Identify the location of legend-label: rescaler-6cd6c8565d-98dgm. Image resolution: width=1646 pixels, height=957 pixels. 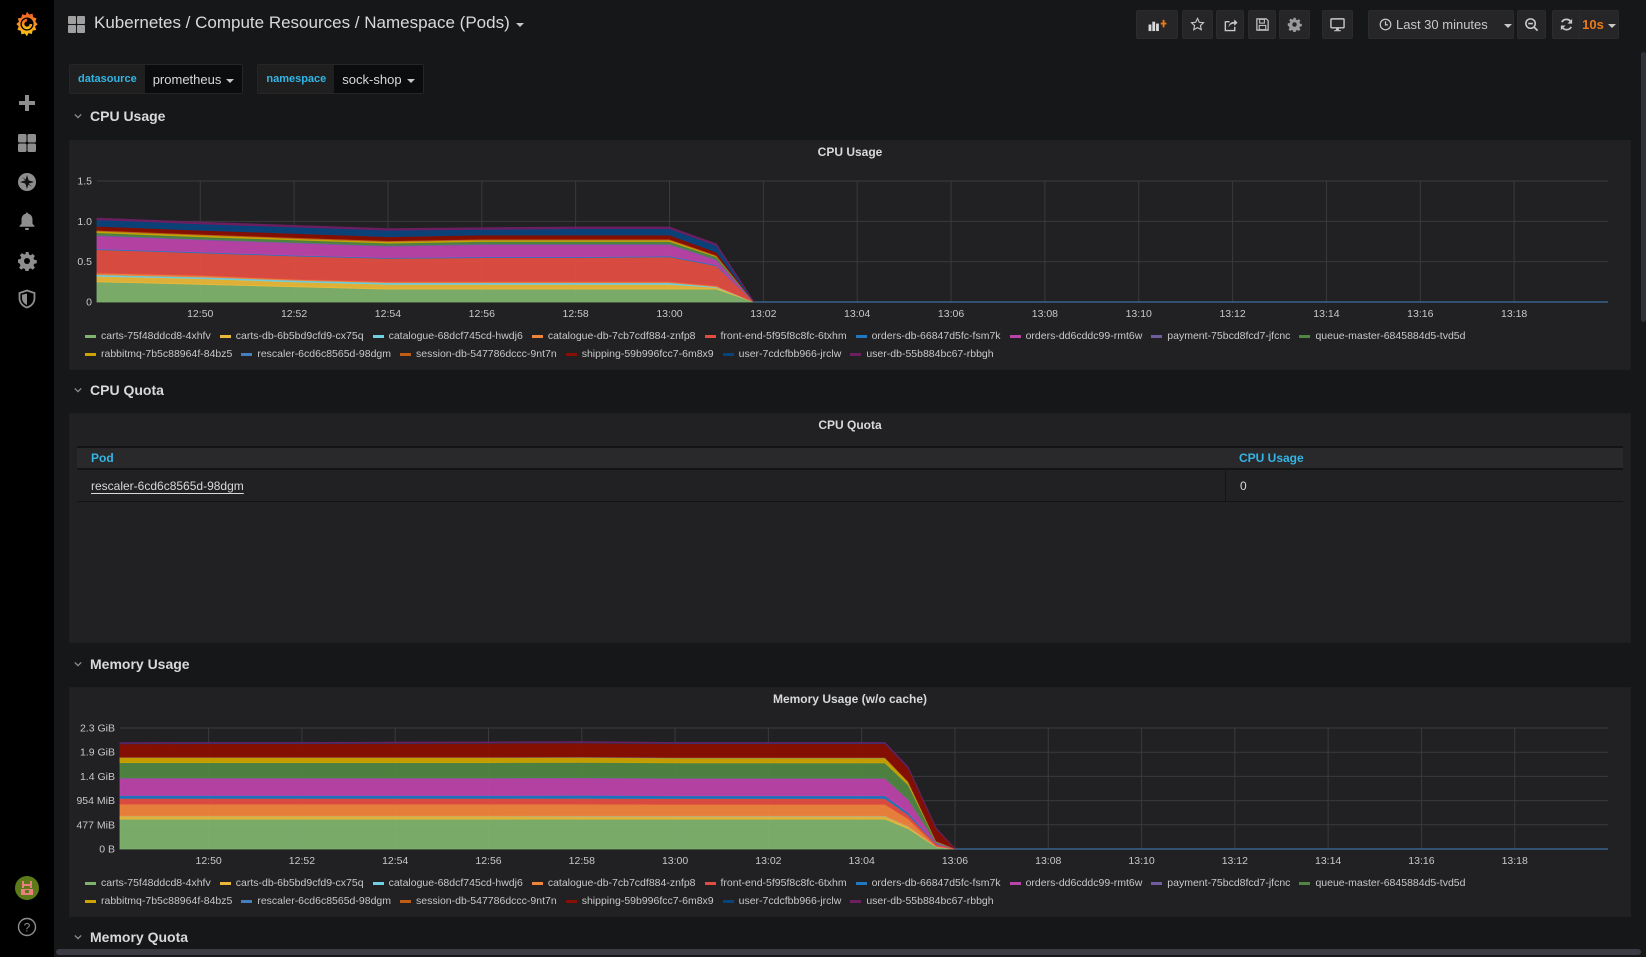
(324, 901).